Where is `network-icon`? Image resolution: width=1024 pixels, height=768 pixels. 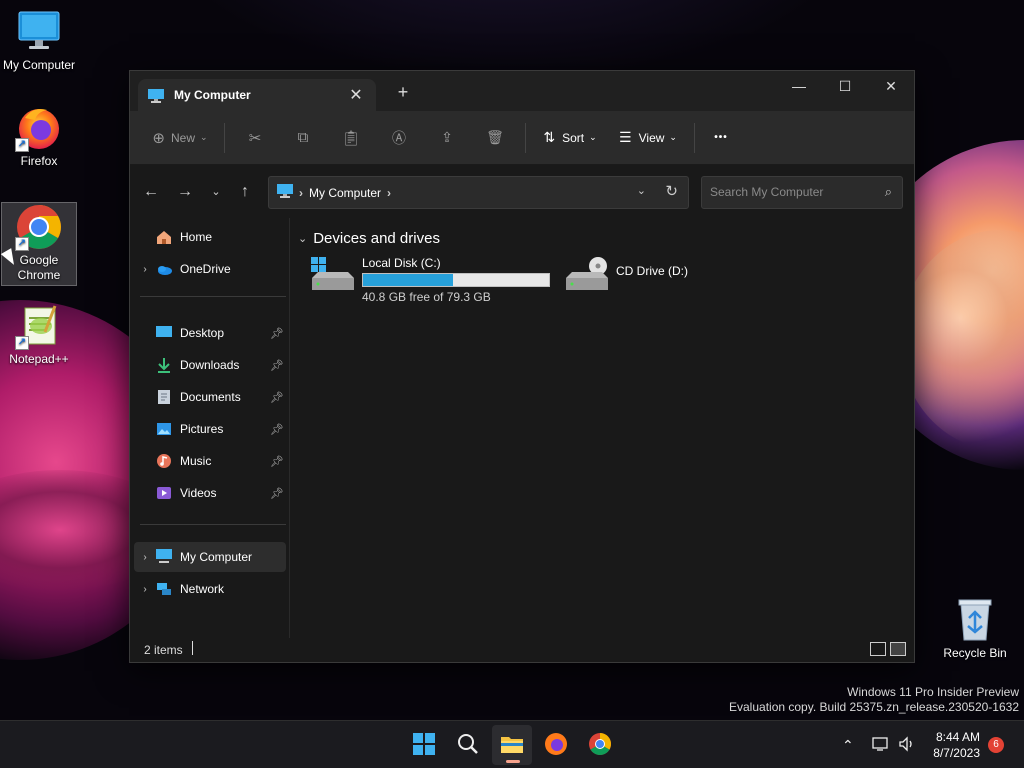
network-icon is located at coordinates (165, 589).